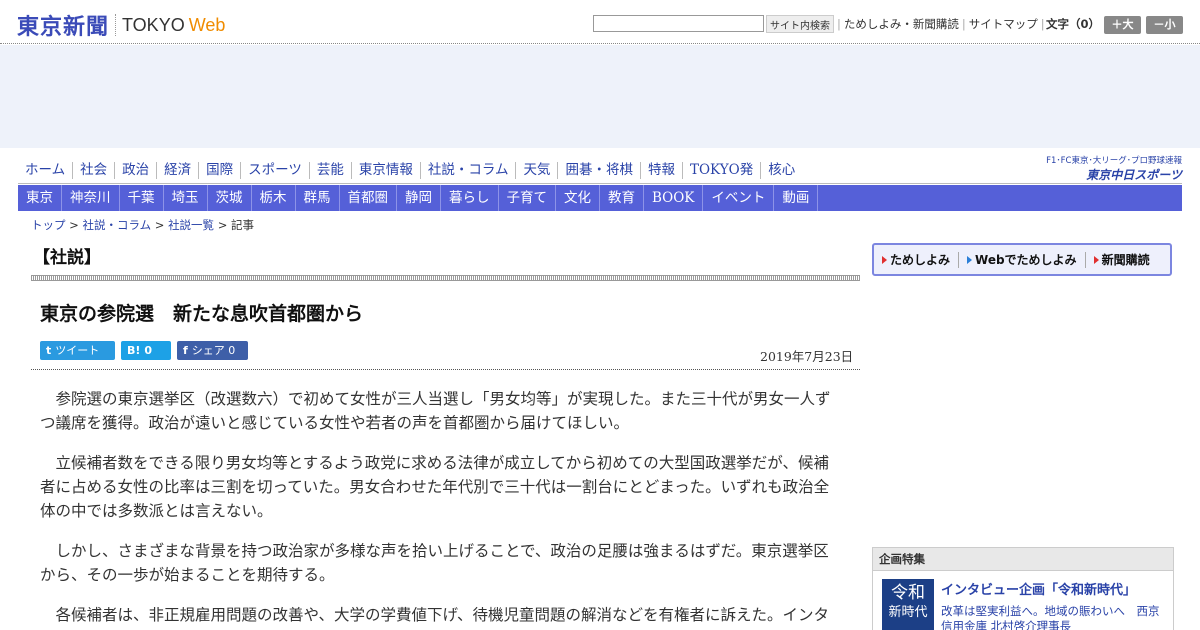  What do you see at coordinates (781, 170) in the screenshot?
I see `nav-item-core: 核心` at bounding box center [781, 170].